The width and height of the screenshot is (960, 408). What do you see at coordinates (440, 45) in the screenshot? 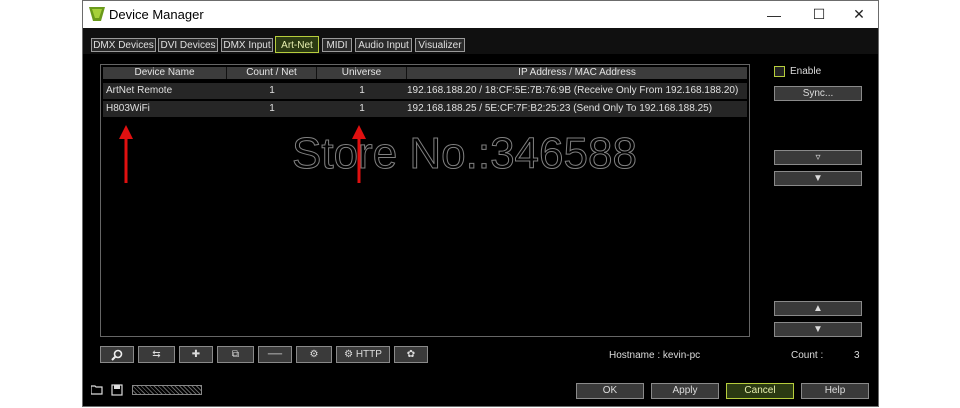
I see `tab-visualizer: Visualizer` at bounding box center [440, 45].